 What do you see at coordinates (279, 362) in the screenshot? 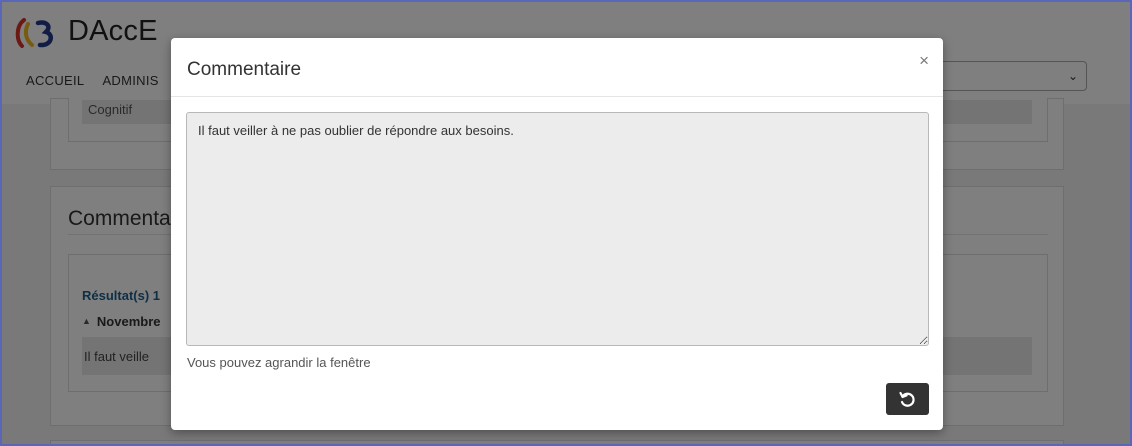
I see `resize-hint: Vous pouvez agrandir la fenêtre` at bounding box center [279, 362].